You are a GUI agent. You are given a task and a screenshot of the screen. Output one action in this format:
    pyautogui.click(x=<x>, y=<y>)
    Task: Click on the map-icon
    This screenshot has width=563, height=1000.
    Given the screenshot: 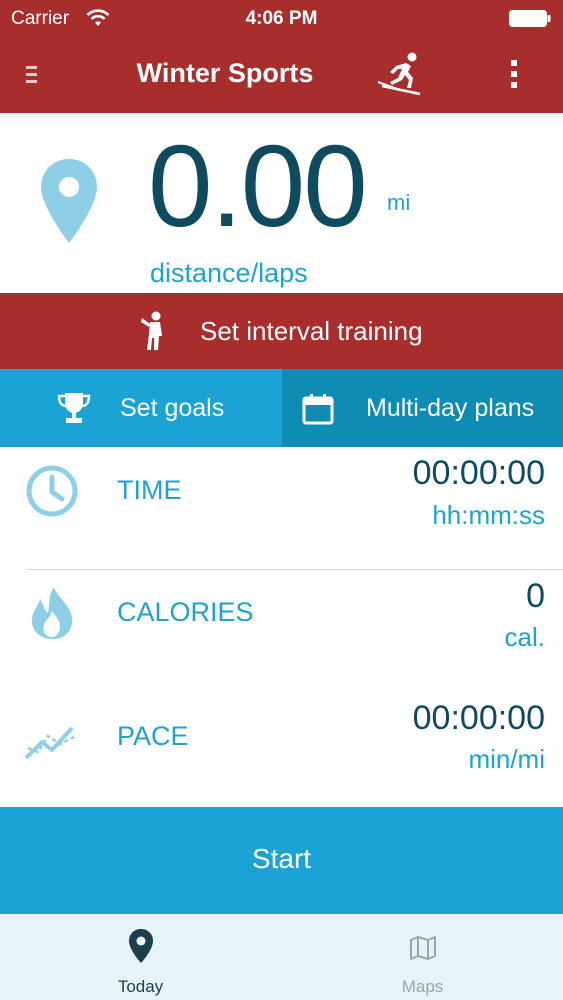 What is the action you would take?
    pyautogui.click(x=422, y=948)
    